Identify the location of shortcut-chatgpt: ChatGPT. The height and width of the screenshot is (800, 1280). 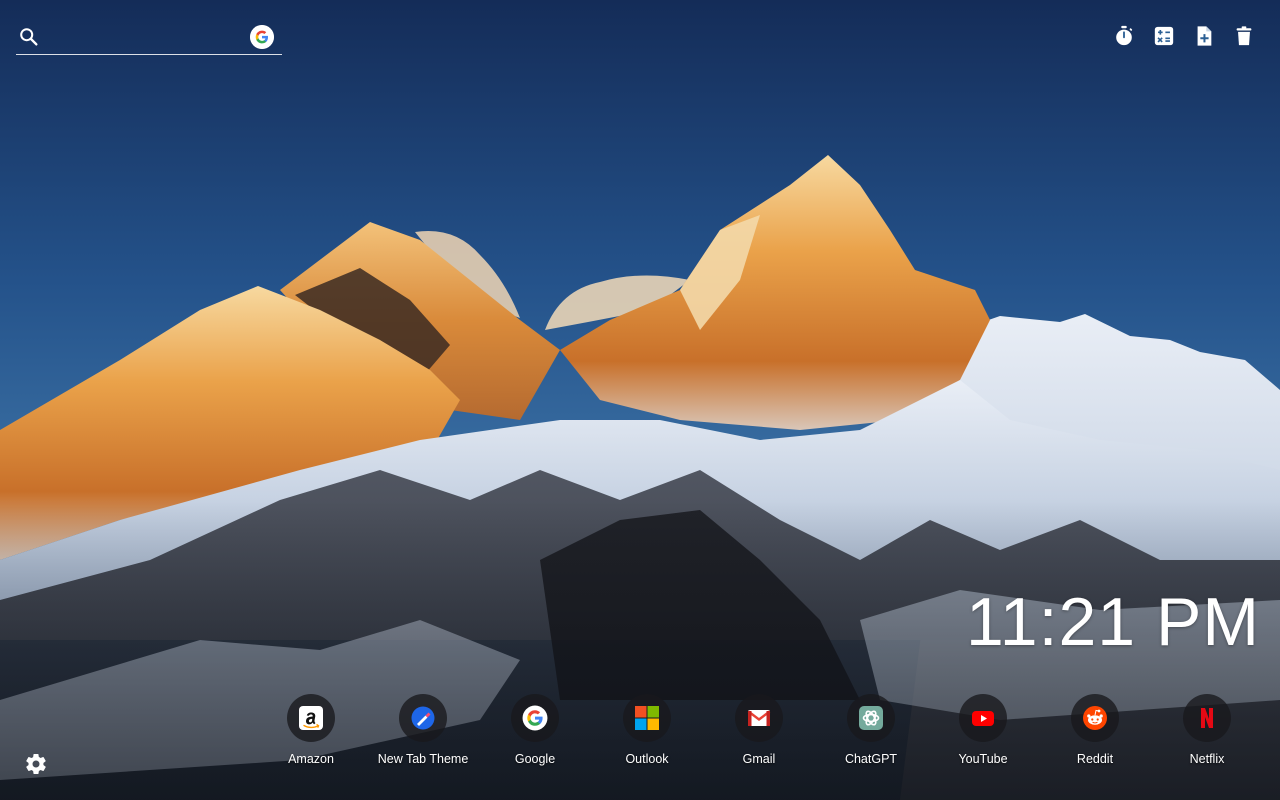
(871, 730).